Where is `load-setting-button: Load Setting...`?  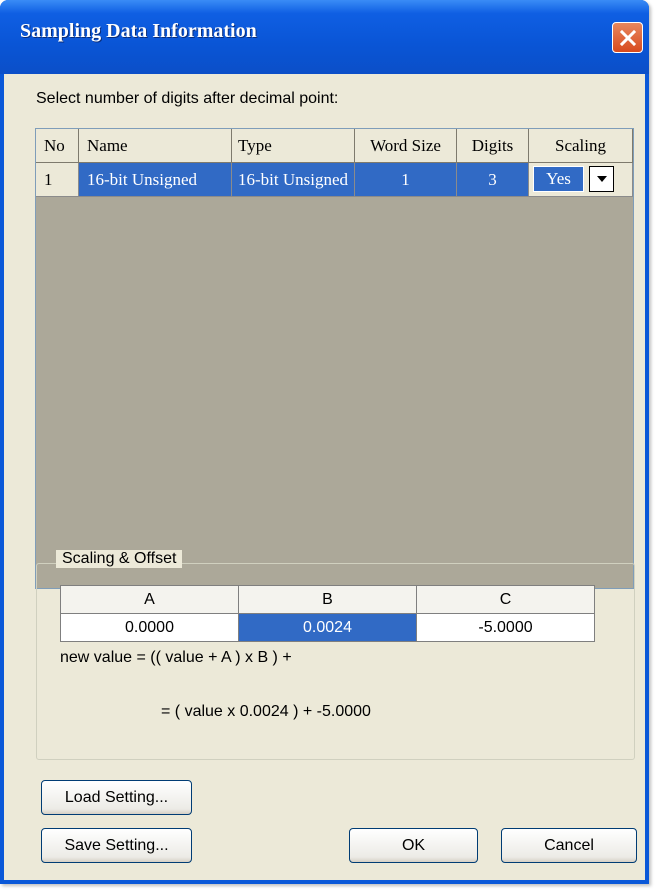 load-setting-button: Load Setting... is located at coordinates (116, 797).